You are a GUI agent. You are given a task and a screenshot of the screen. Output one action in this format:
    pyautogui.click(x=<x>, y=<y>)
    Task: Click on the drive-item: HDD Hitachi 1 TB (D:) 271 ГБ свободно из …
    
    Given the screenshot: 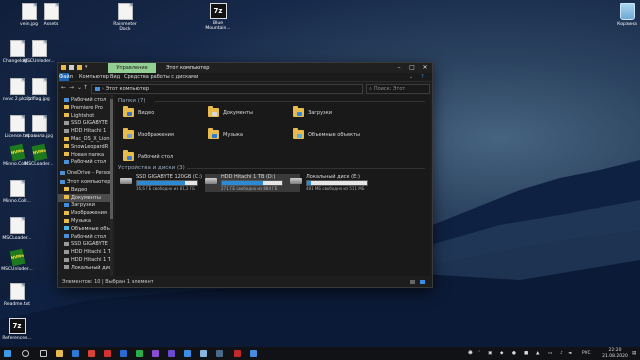 What is the action you would take?
    pyautogui.click(x=252, y=183)
    